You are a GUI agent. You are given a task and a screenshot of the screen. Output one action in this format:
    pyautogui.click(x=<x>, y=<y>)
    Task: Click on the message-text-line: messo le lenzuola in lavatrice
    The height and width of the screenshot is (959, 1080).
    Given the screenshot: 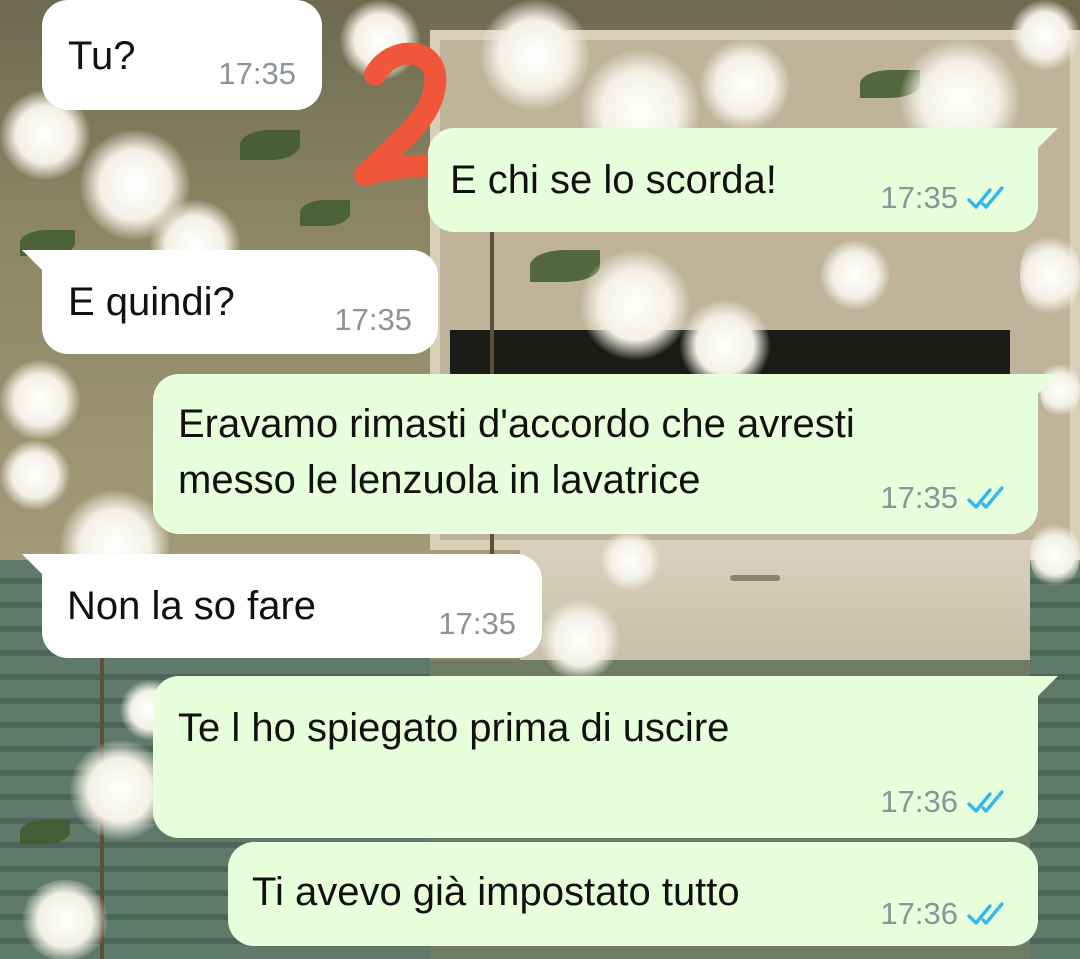 What is the action you would take?
    pyautogui.click(x=439, y=480)
    